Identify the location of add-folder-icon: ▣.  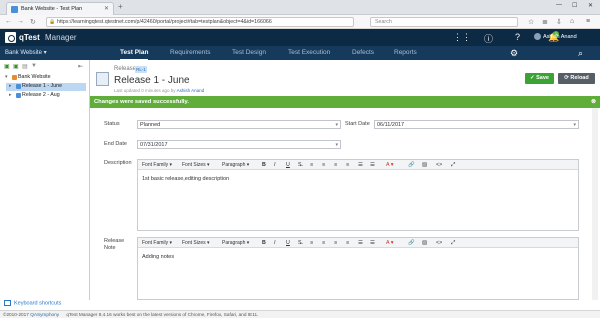
(7, 66).